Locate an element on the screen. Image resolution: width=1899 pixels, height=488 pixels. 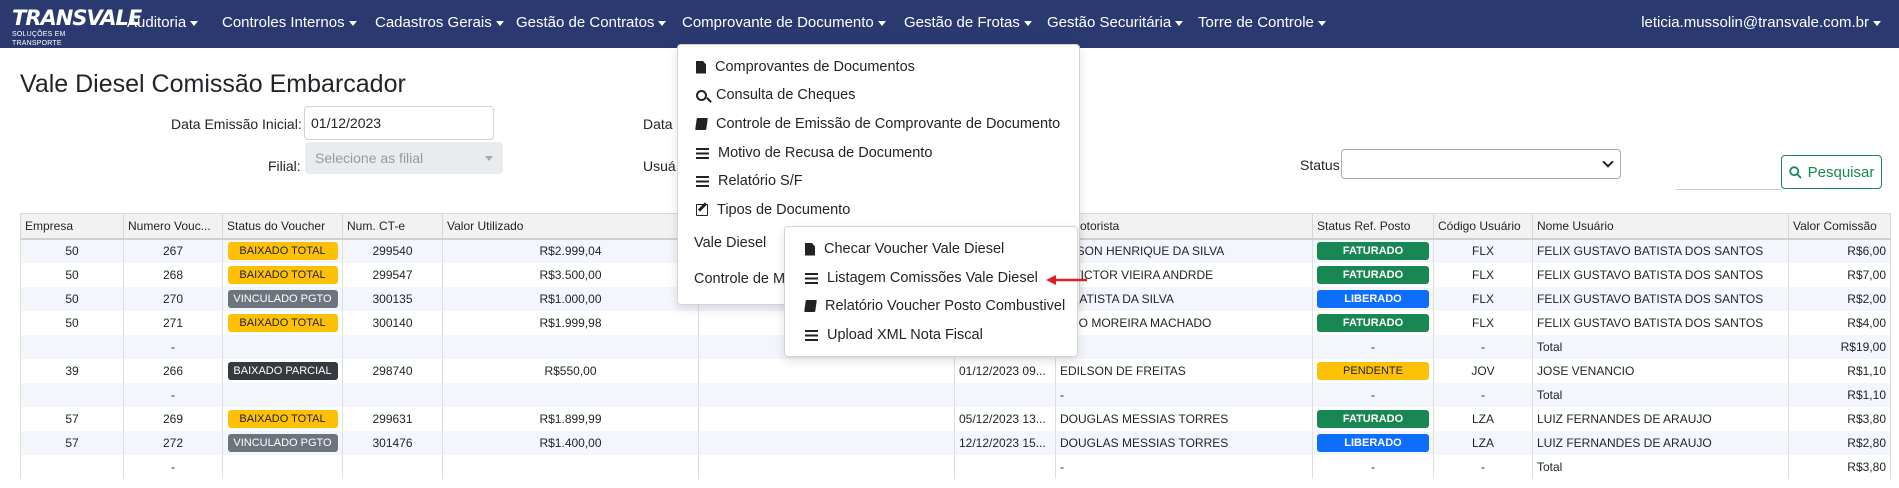
nav-cadastros-gerais: Cadastros Gerais is located at coordinates (439, 22).